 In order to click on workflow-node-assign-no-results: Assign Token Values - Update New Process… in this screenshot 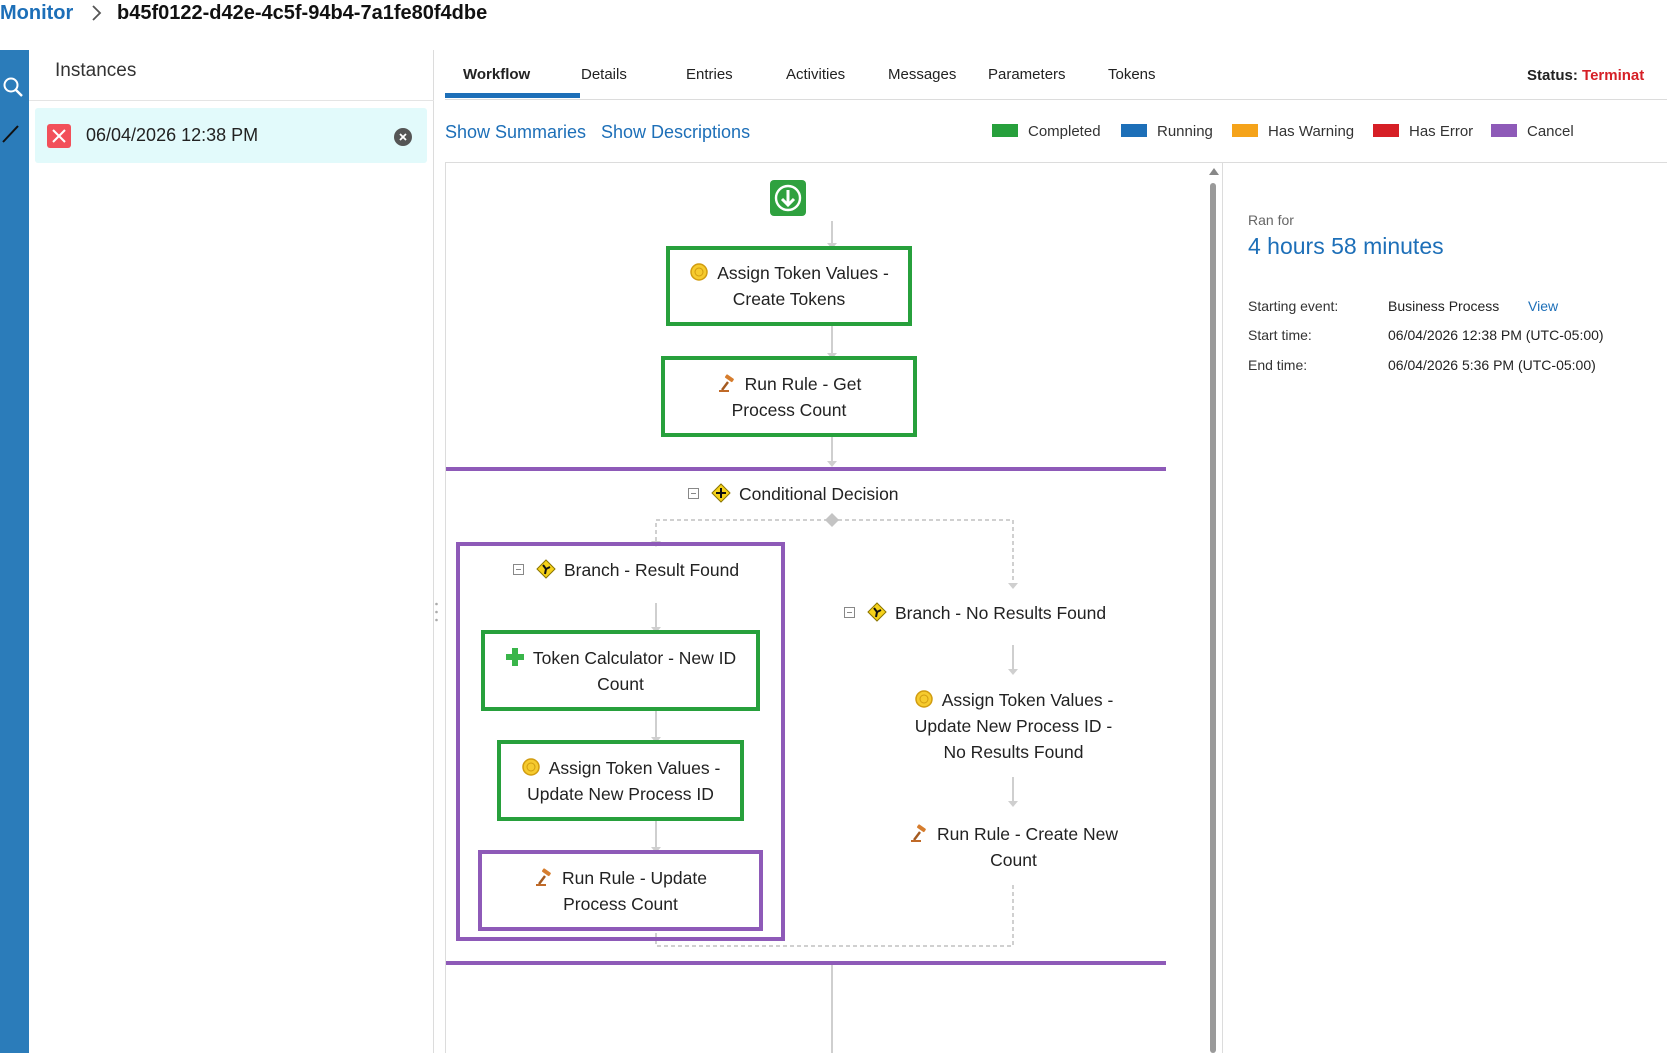, I will do `click(1013, 726)`.